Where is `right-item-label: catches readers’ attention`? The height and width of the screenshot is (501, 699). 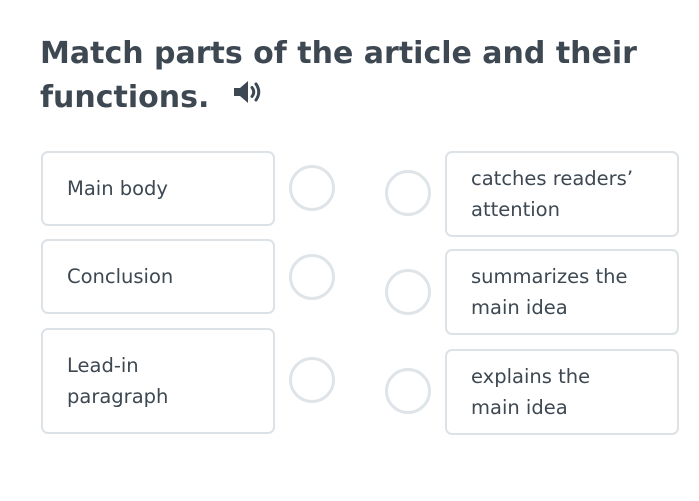
right-item-label: catches readers’ attention is located at coordinates (552, 194).